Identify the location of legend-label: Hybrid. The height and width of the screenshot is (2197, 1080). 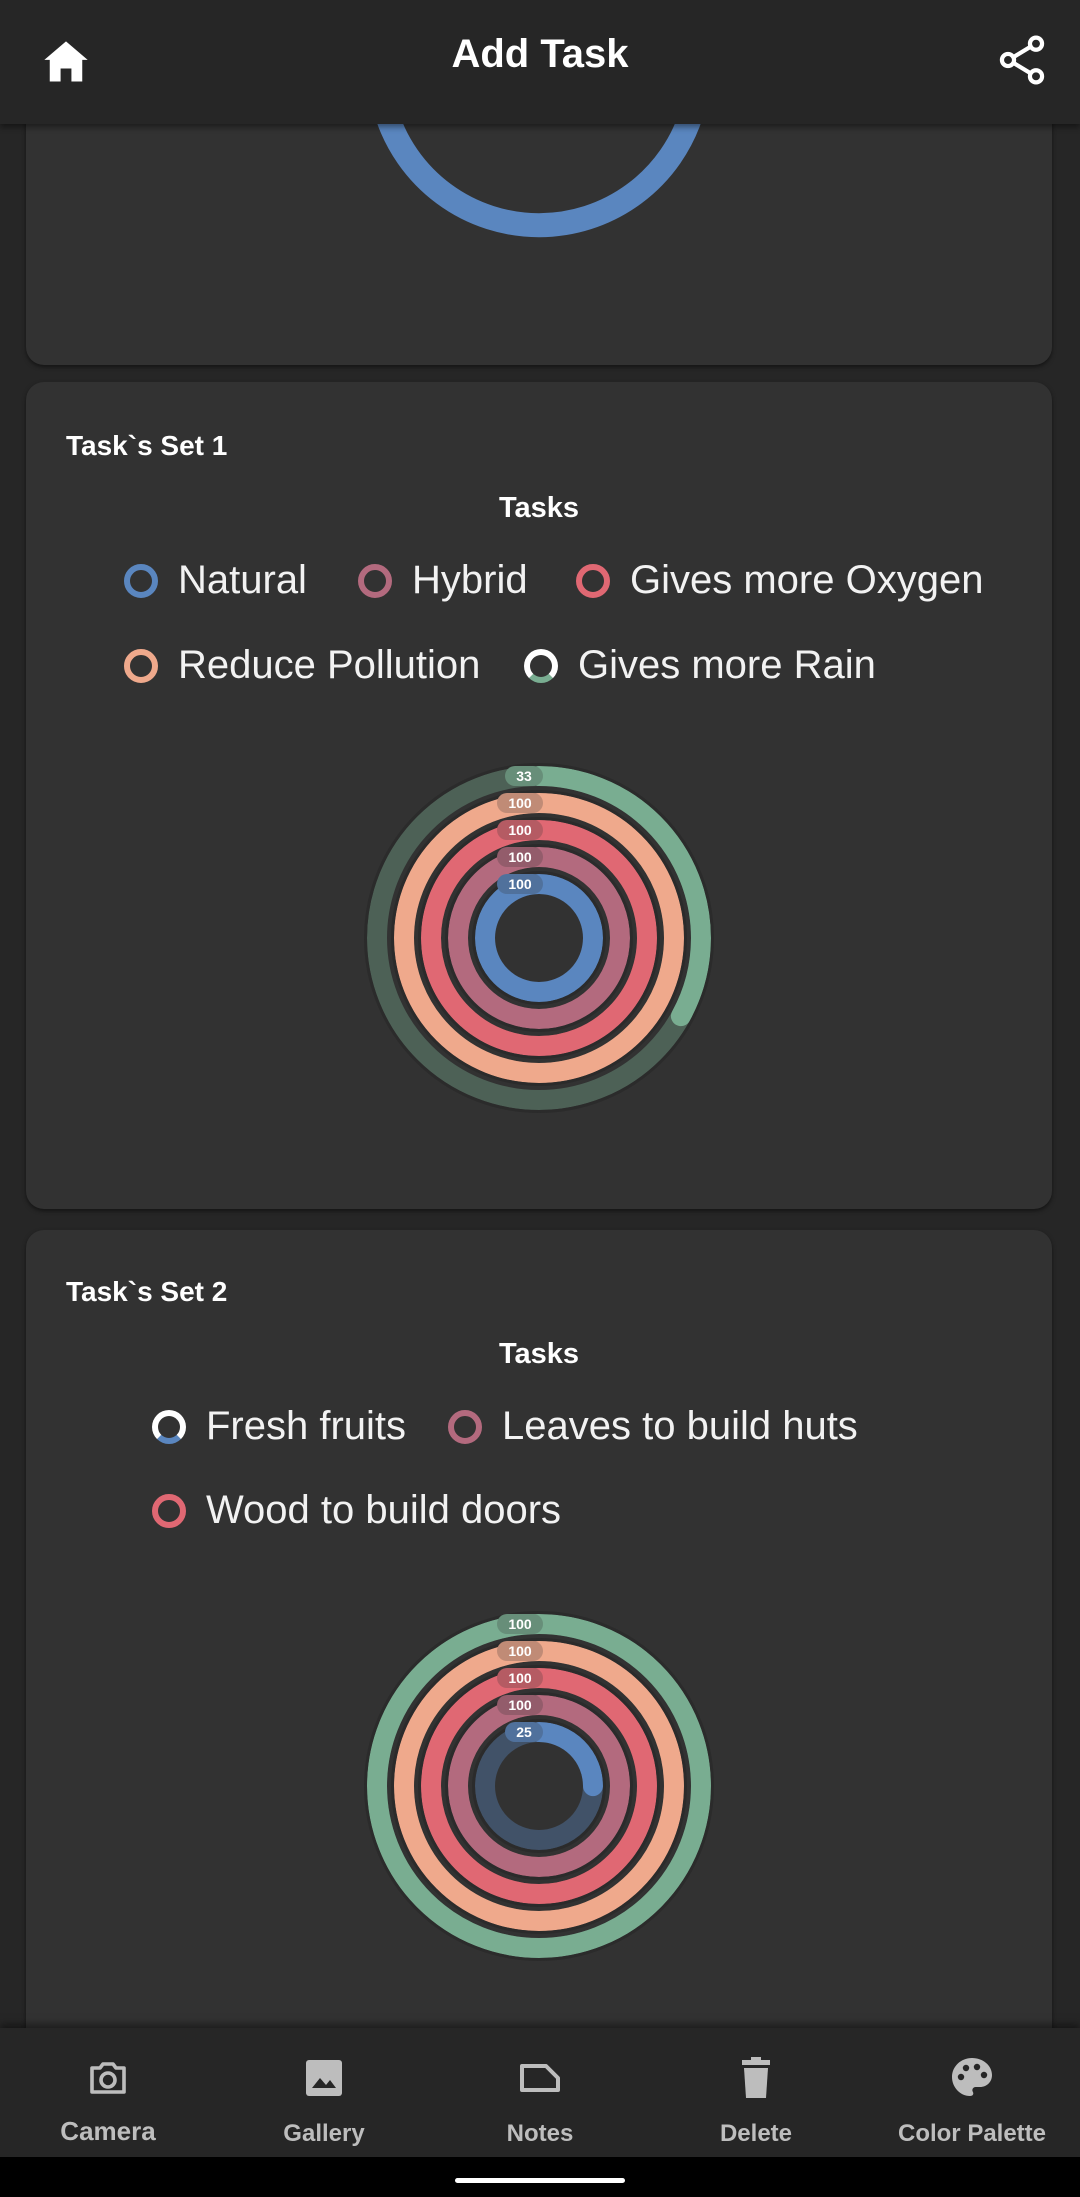
(470, 580).